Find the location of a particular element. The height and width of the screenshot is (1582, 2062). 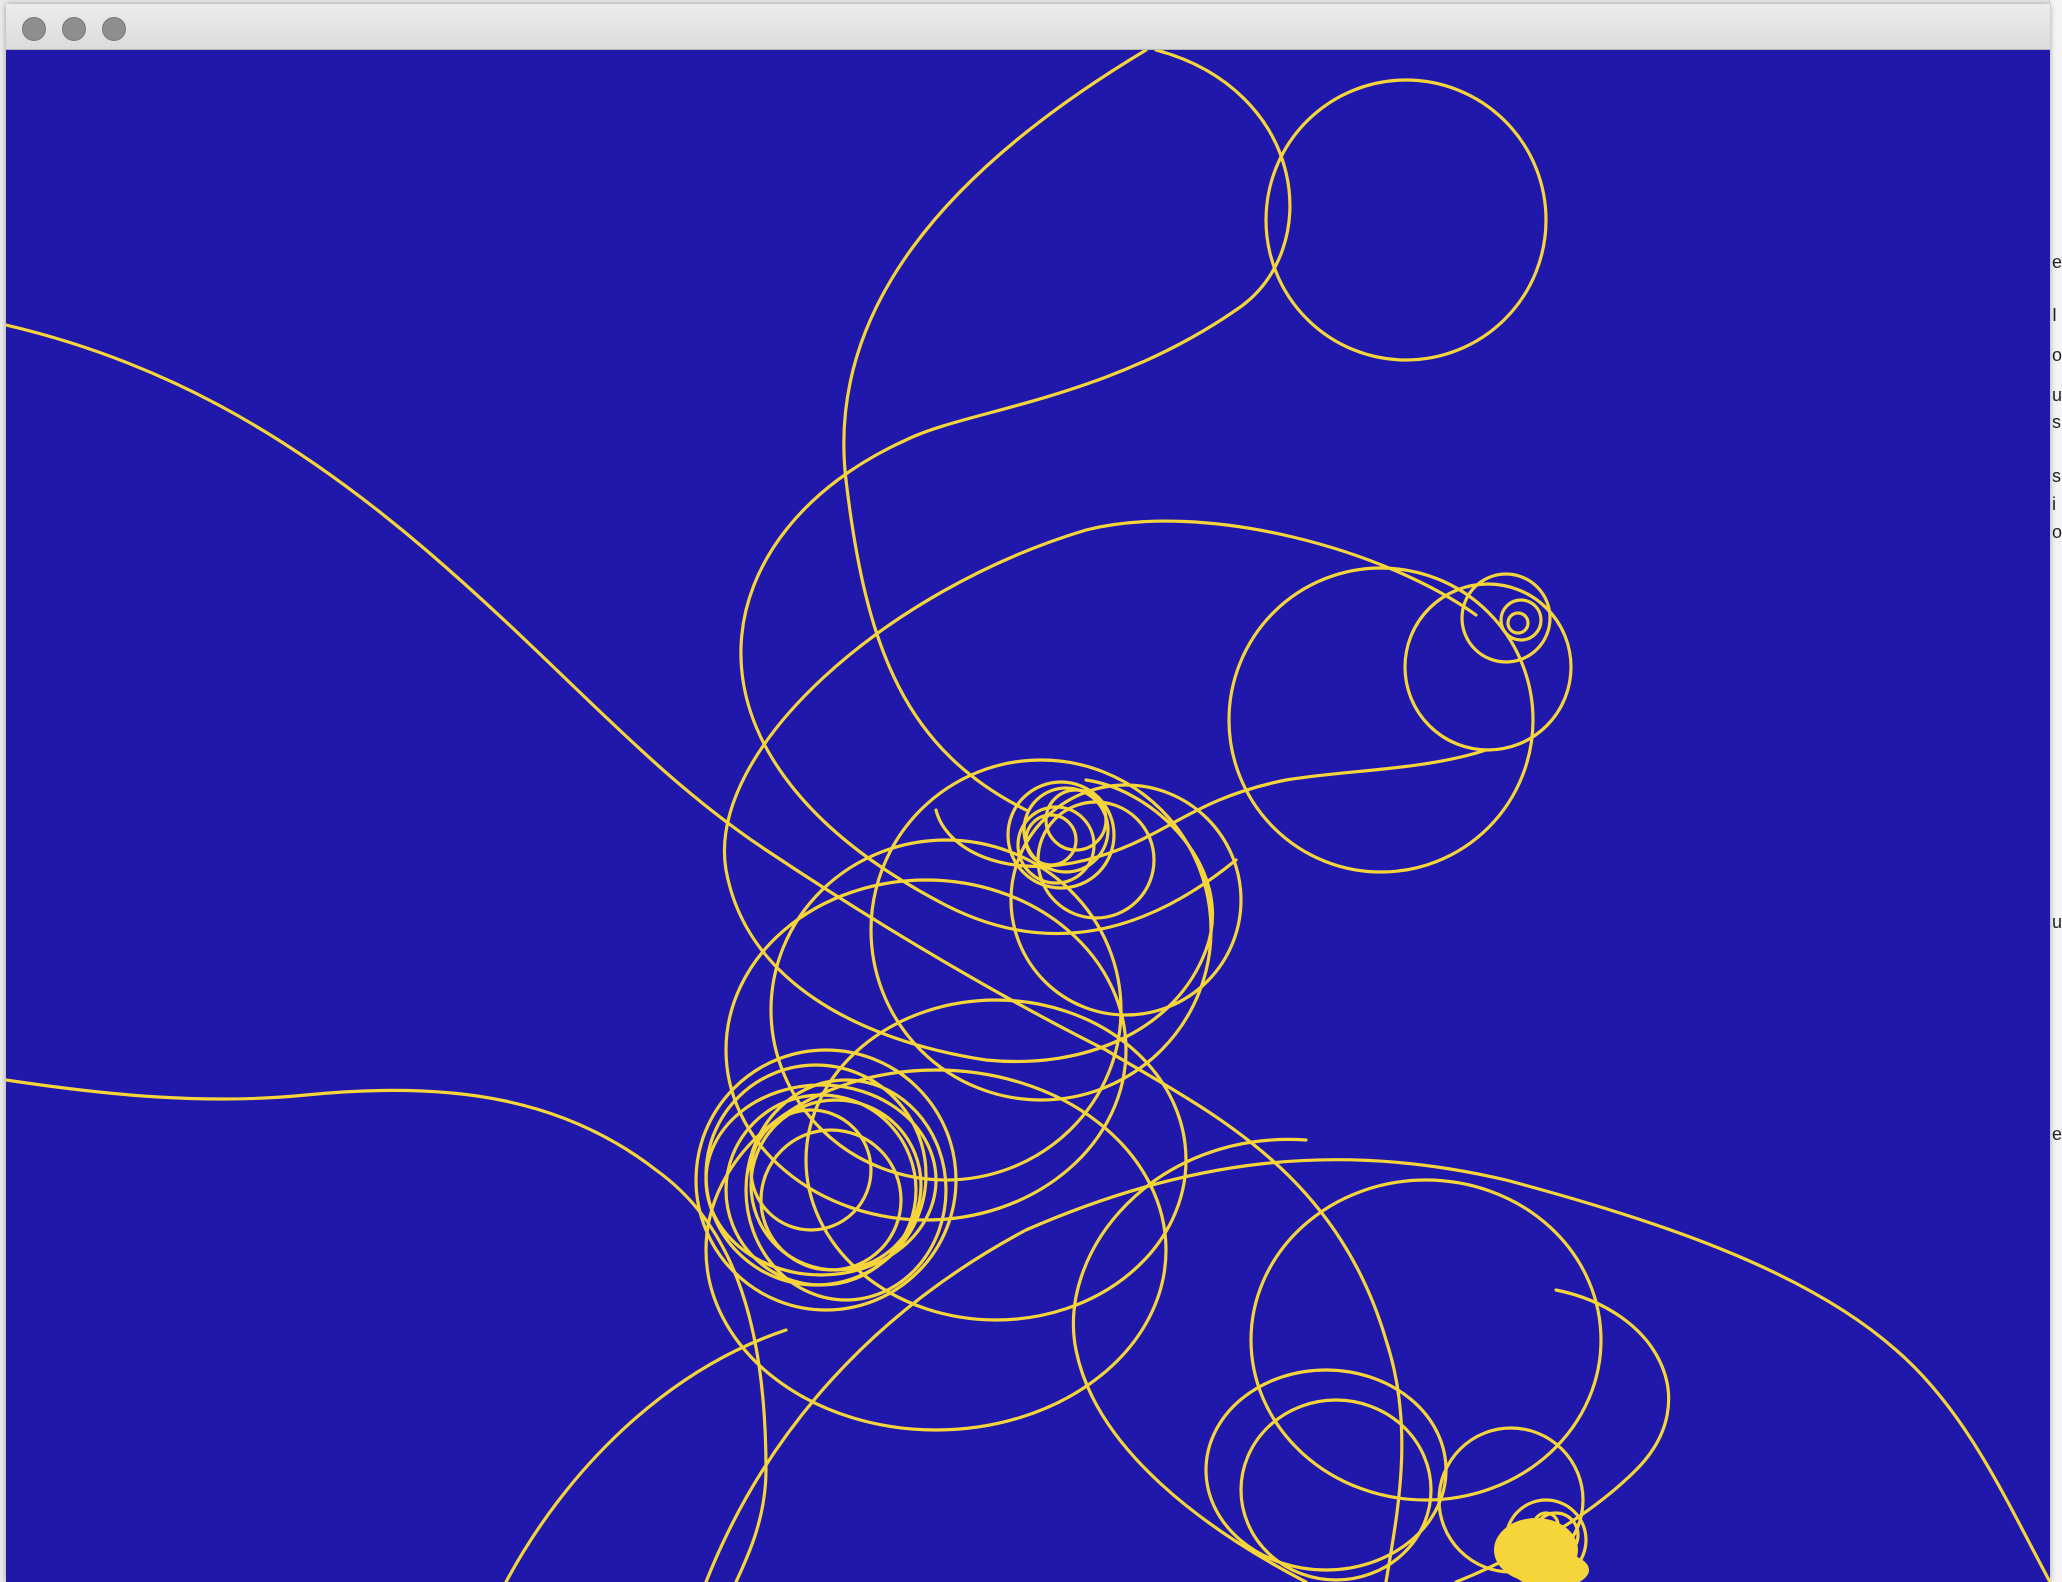

zoom-button is located at coordinates (114, 29).